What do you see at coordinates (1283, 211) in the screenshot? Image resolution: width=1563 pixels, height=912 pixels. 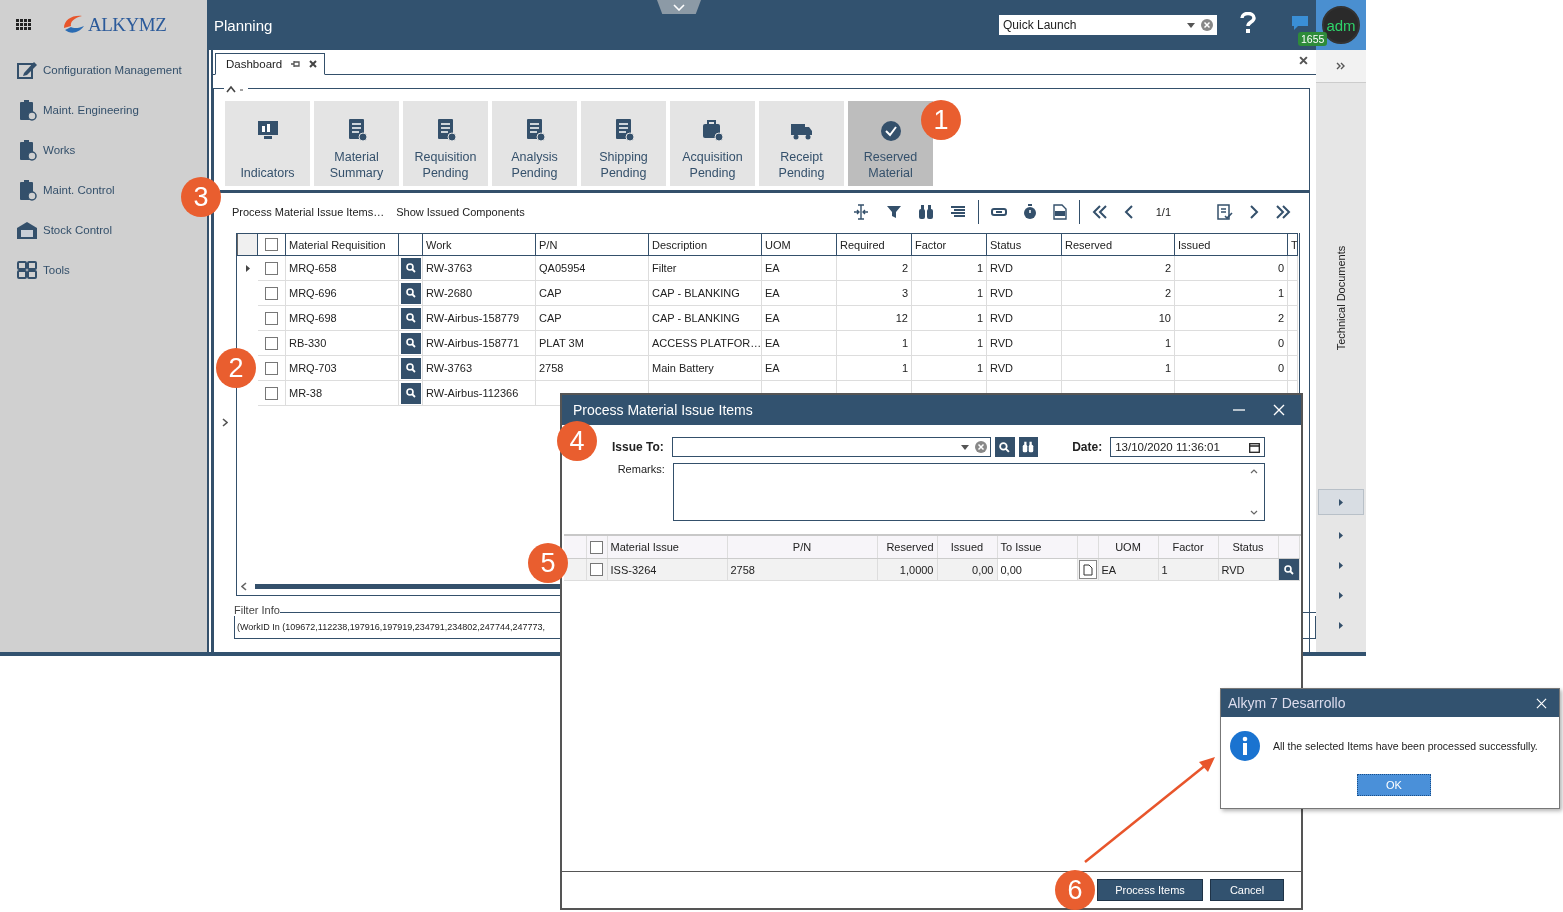 I see `last-page-icon` at bounding box center [1283, 211].